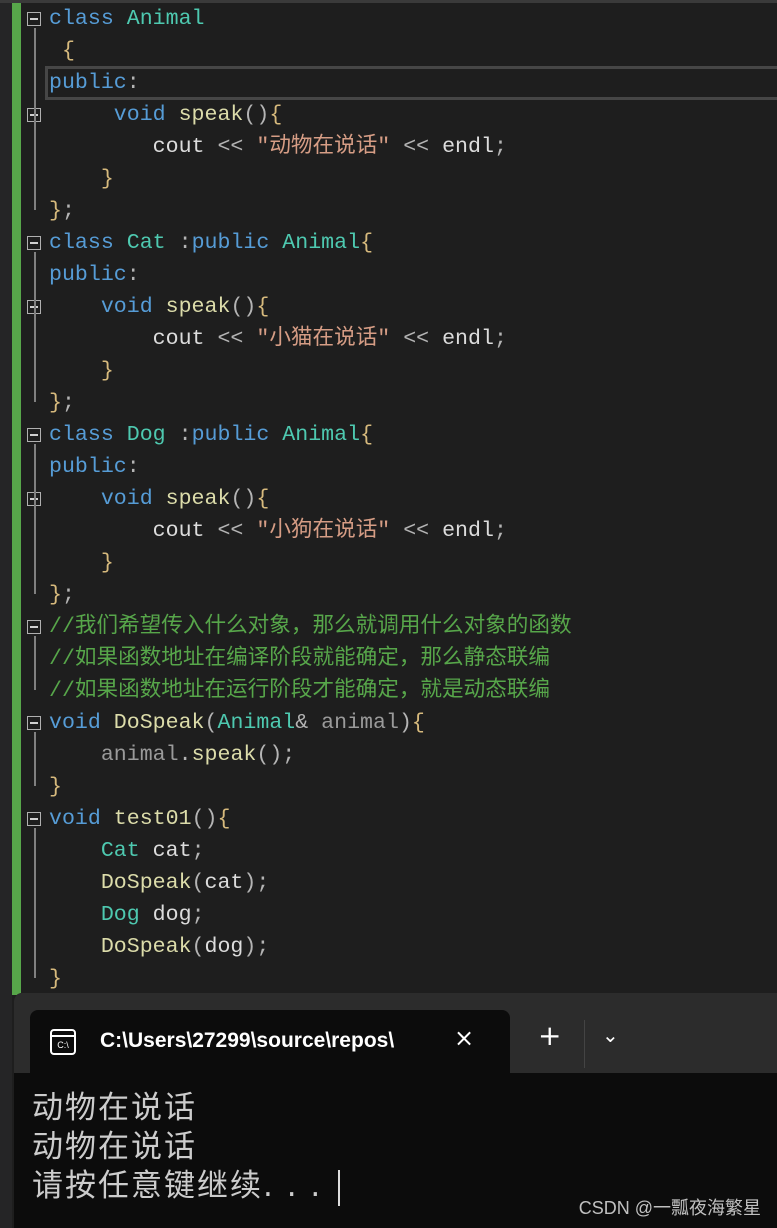  I want to click on code-line: DoSpeak(dog);, so click(413, 947).